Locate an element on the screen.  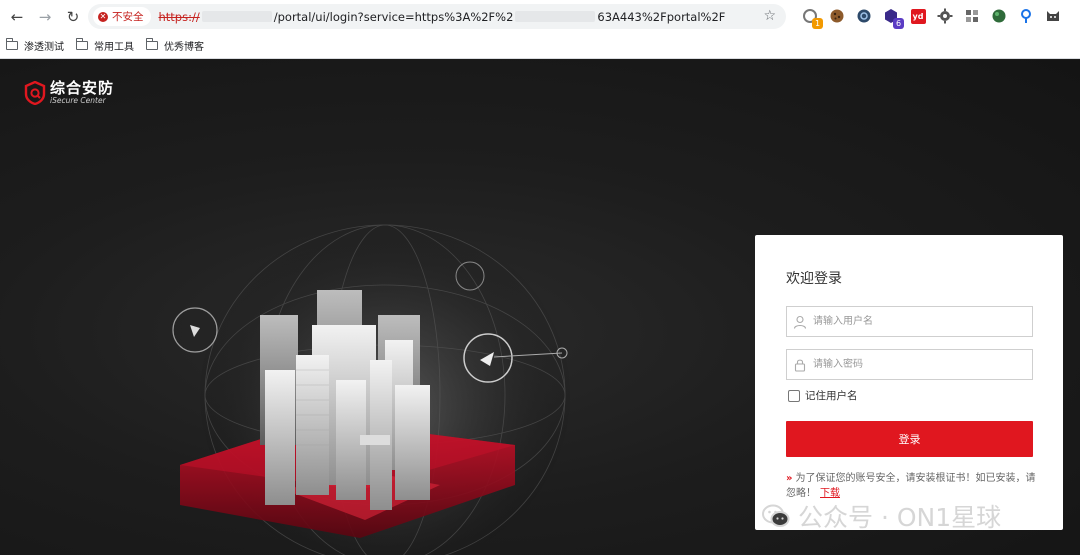
cookie-extension-icon is located at coordinates (837, 16).